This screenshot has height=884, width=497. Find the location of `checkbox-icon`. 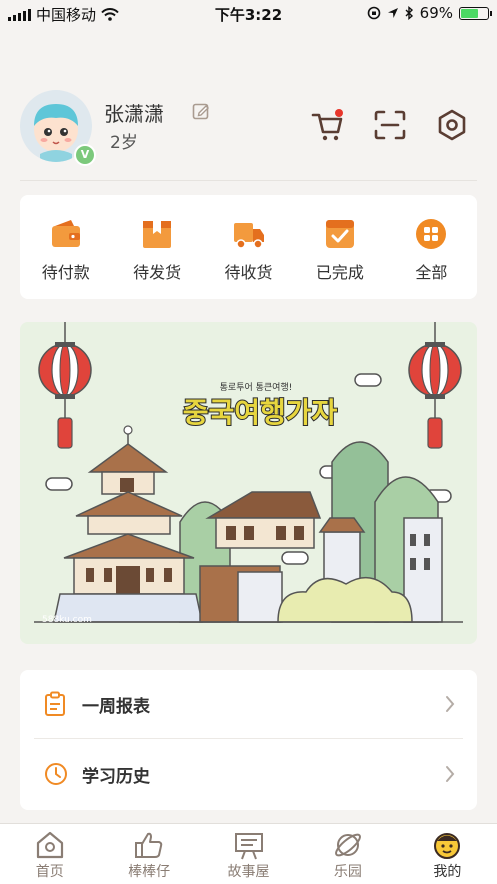

checkbox-icon is located at coordinates (339, 234).